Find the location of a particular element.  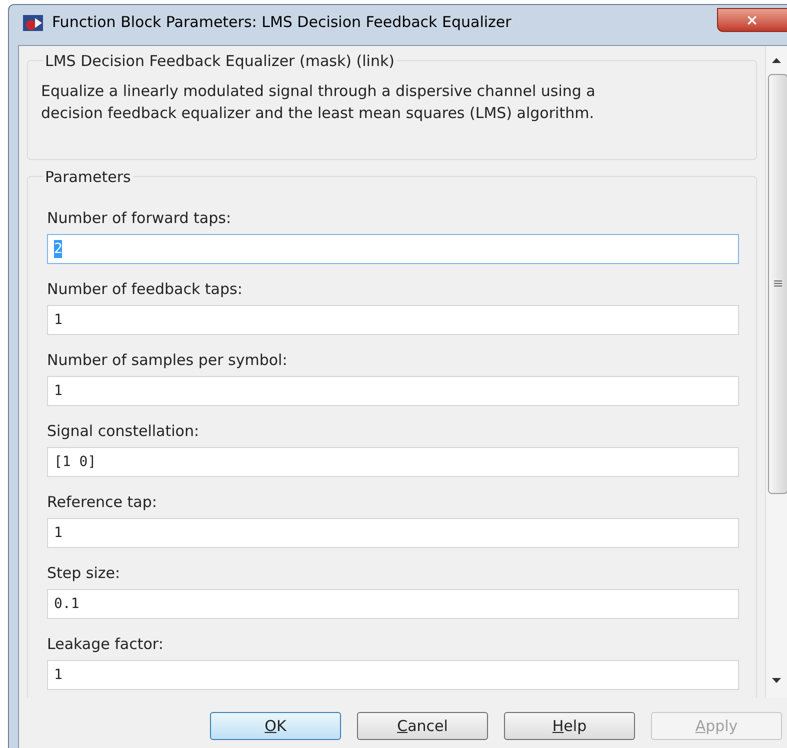

dialog-button: OK is located at coordinates (275, 726).